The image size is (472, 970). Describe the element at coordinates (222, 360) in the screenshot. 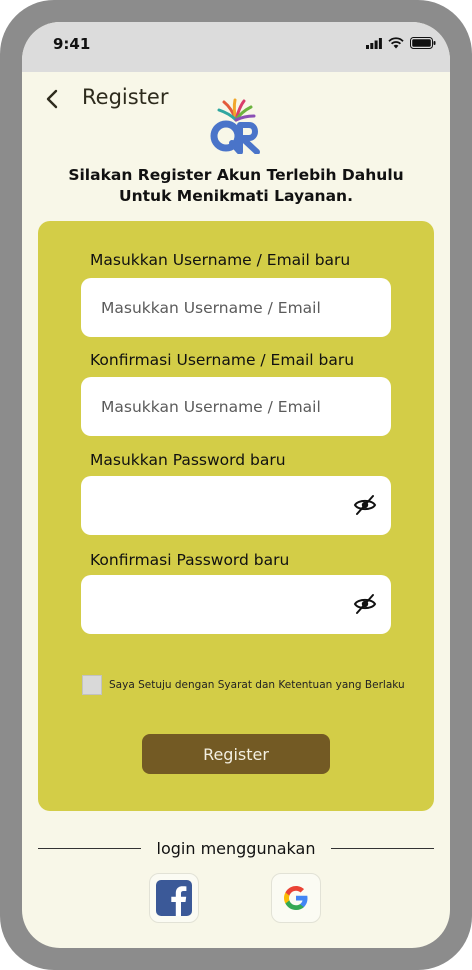

I see `confirm-username-label: Konfirmasi Username / Email baru` at that location.